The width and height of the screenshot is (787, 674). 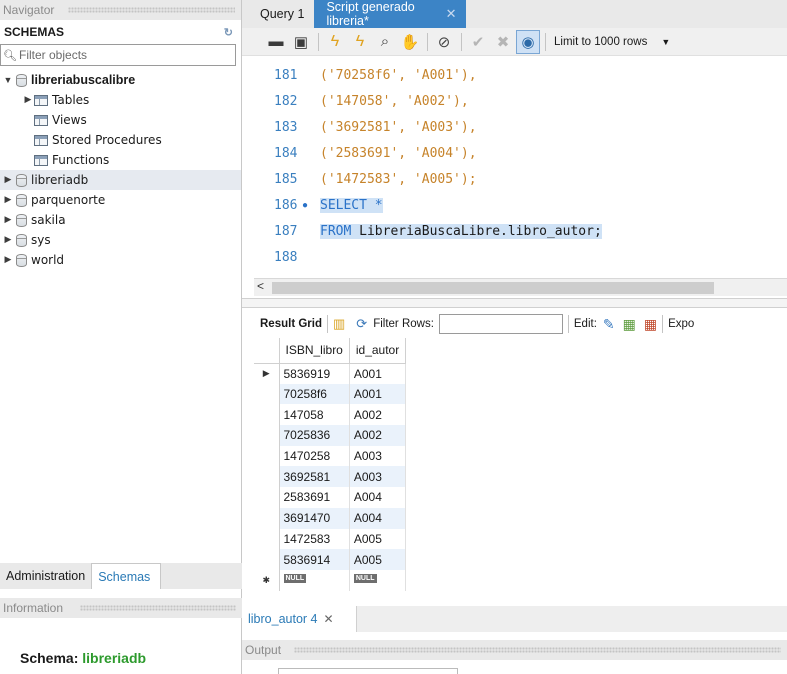 I want to click on tree-item-tables: ▶ Tables, so click(x=120, y=100).